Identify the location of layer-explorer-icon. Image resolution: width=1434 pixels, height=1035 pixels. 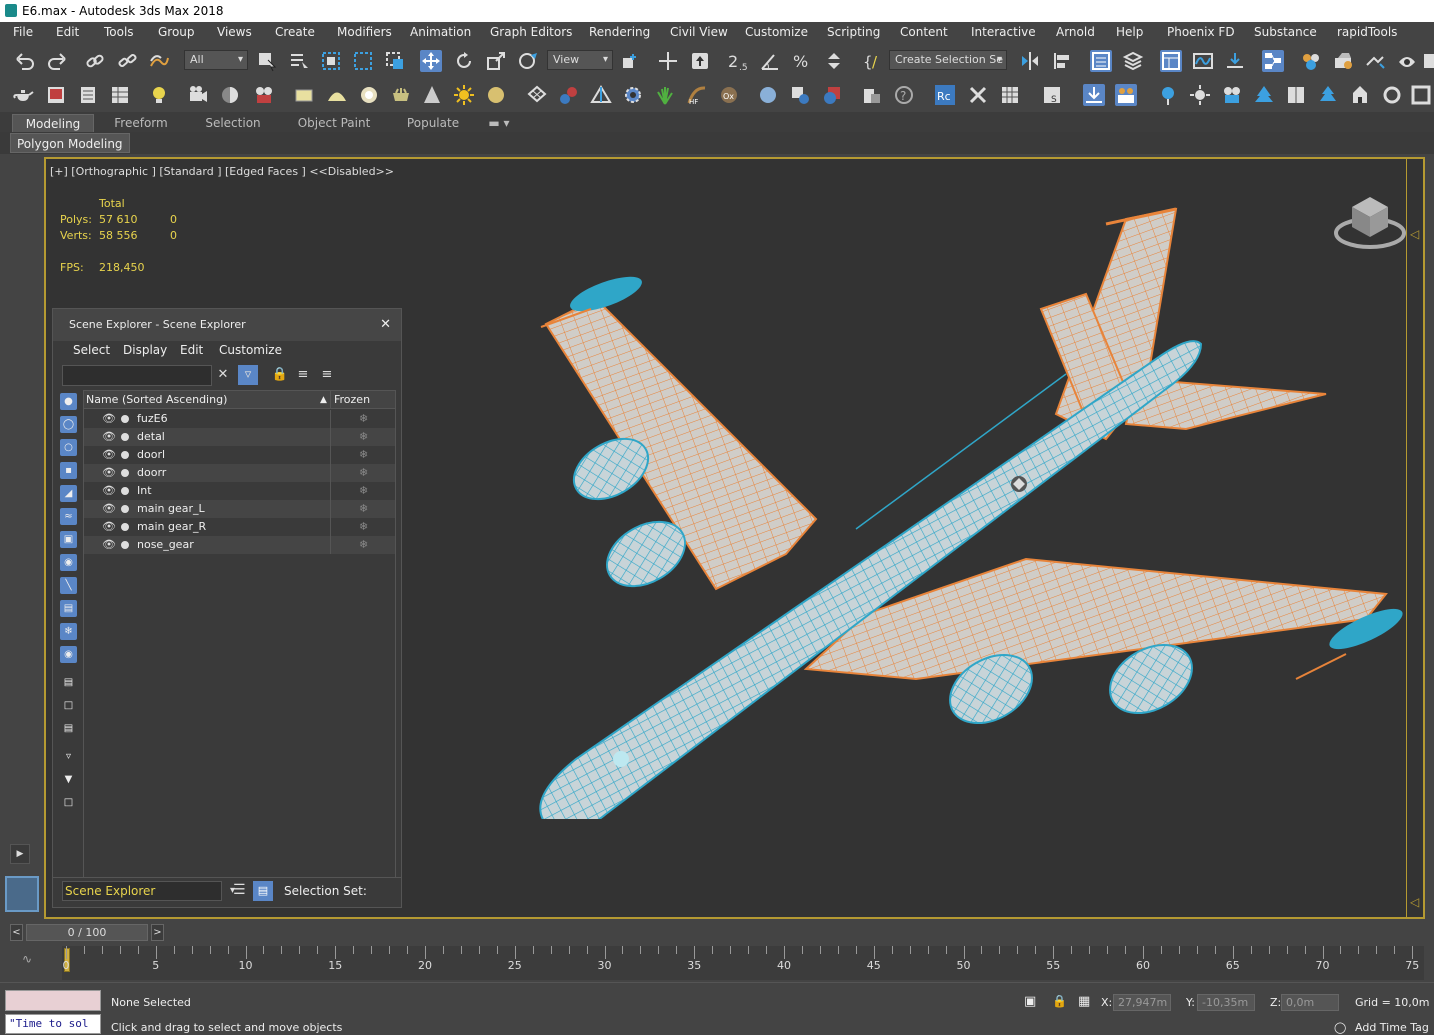
(1133, 61).